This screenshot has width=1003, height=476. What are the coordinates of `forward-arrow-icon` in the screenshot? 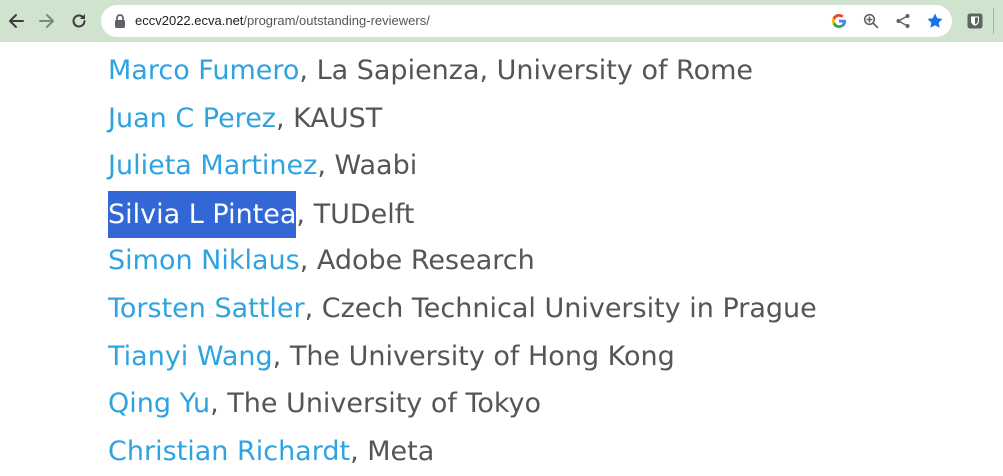 It's located at (46, 21).